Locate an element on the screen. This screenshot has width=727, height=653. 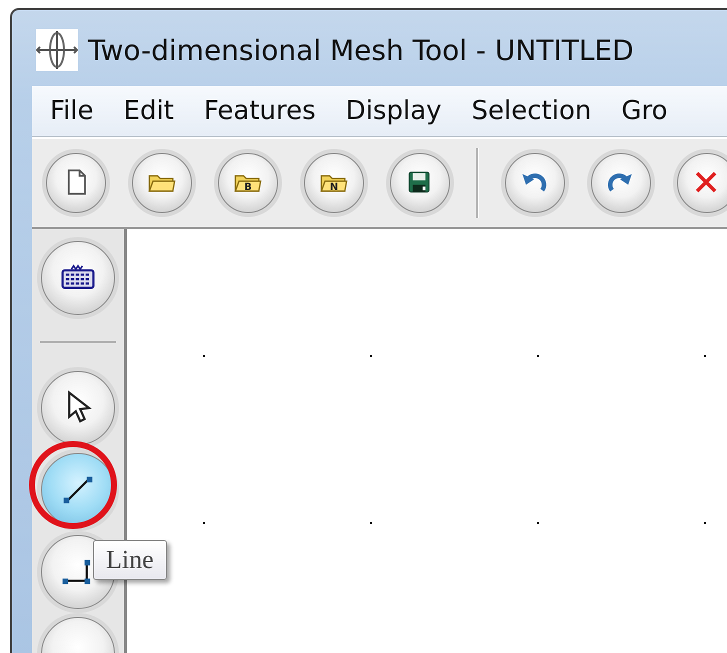
app-icon is located at coordinates (57, 50).